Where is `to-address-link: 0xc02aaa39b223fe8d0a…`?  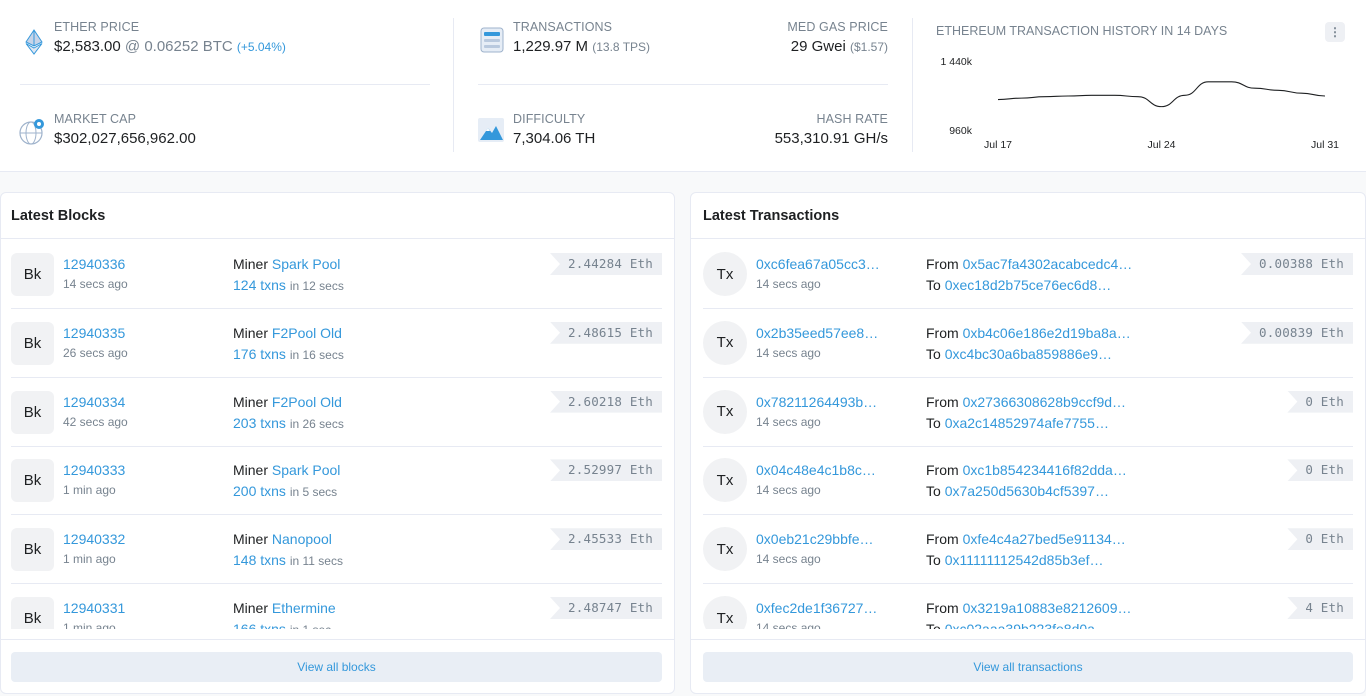 to-address-link: 0xc02aaa39b223fe8d0a… is located at coordinates (1027, 625).